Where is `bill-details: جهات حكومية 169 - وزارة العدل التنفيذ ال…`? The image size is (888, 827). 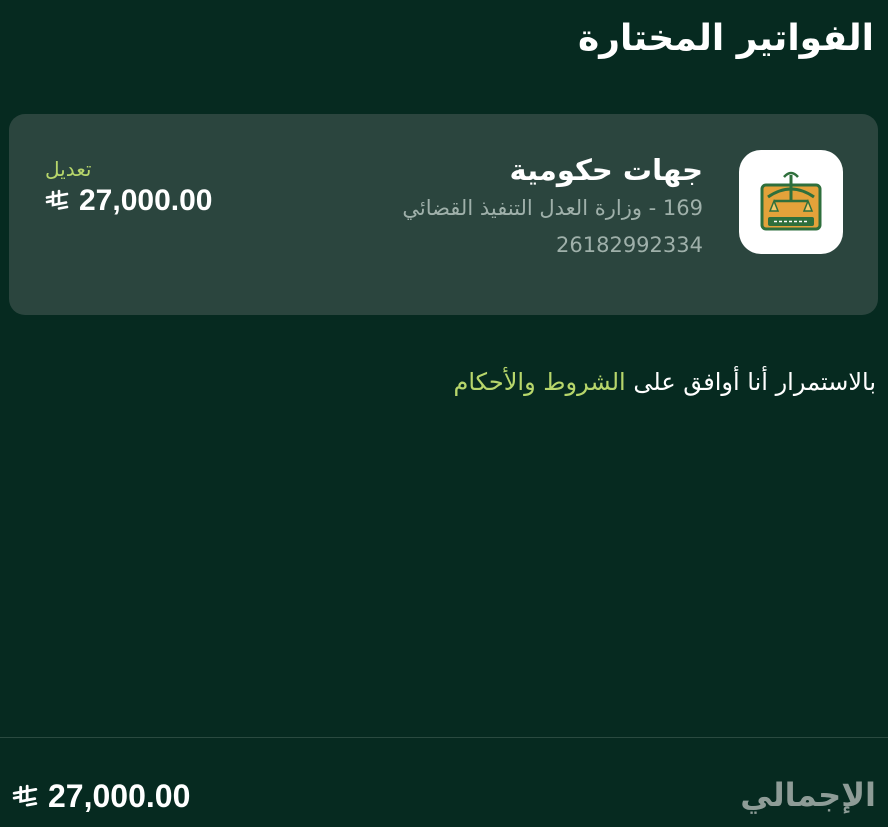
bill-details: جهات حكومية 169 - وزارة العدل التنفيذ ال… is located at coordinates (552, 207).